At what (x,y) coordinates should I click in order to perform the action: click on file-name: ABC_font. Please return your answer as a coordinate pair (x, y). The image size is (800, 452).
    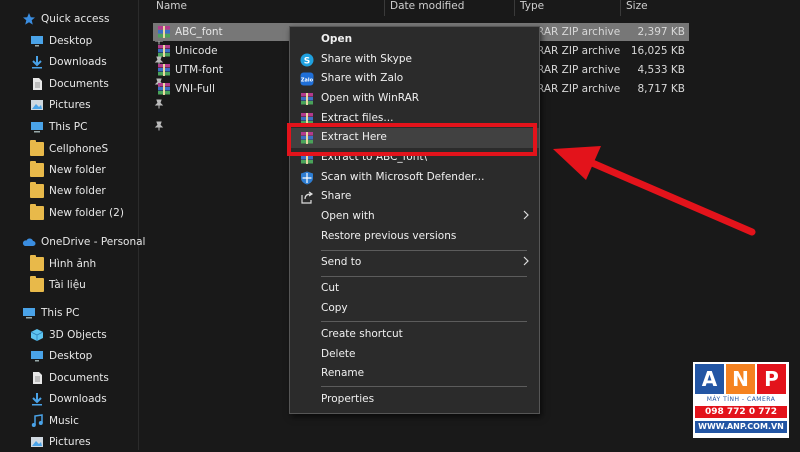
    Looking at the image, I should click on (199, 32).